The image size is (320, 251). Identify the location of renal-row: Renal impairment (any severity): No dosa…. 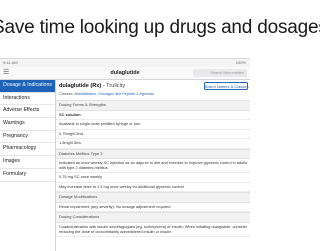
(153, 207).